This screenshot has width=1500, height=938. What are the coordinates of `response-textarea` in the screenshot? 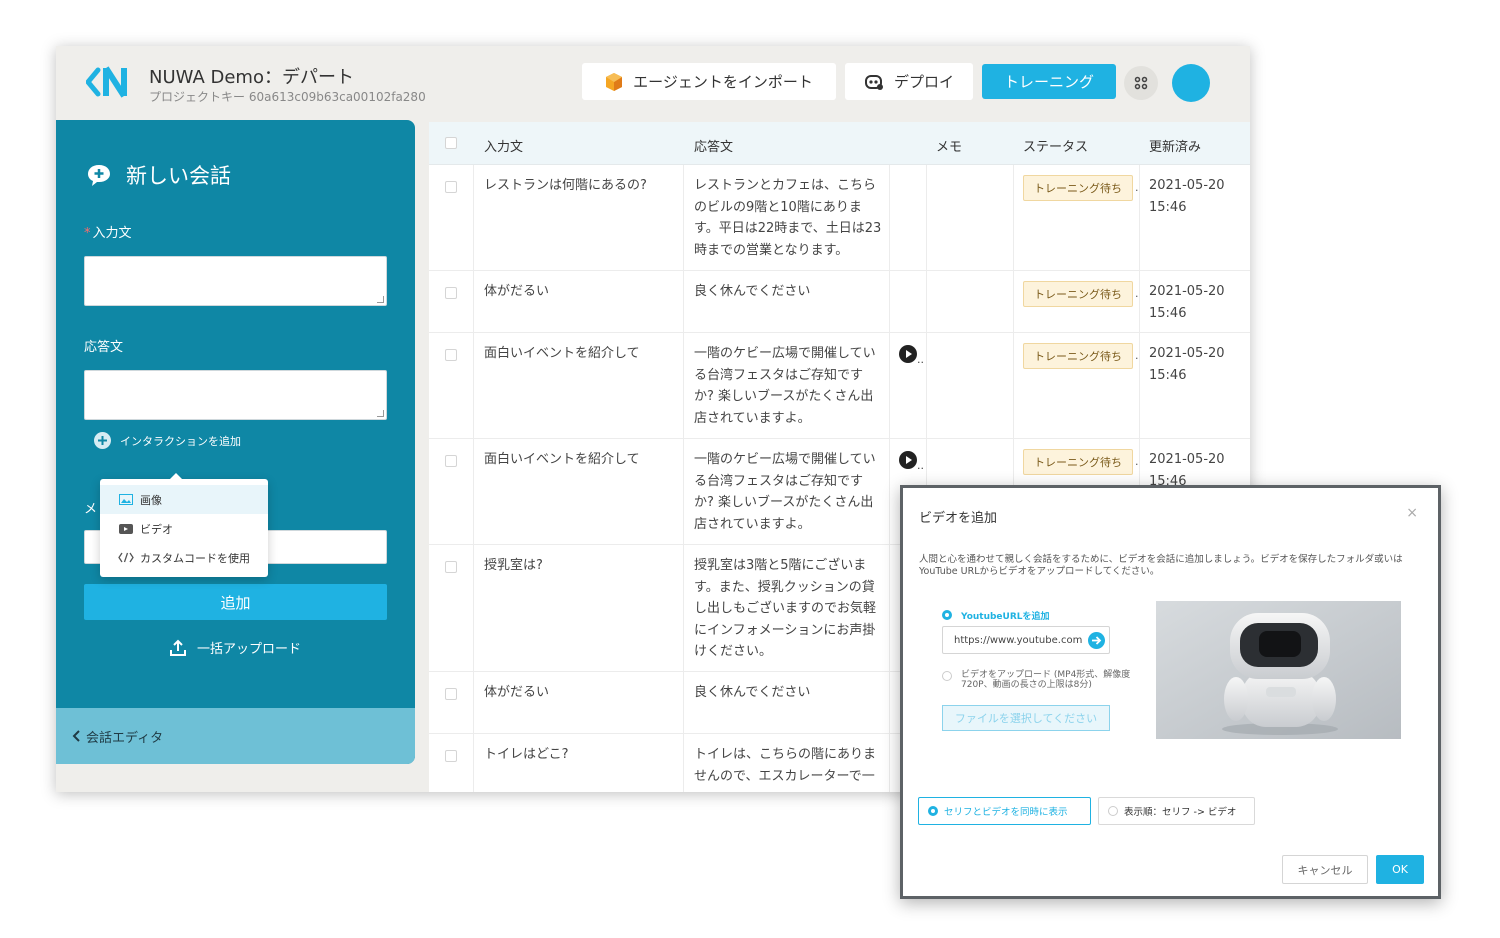 It's located at (235, 395).